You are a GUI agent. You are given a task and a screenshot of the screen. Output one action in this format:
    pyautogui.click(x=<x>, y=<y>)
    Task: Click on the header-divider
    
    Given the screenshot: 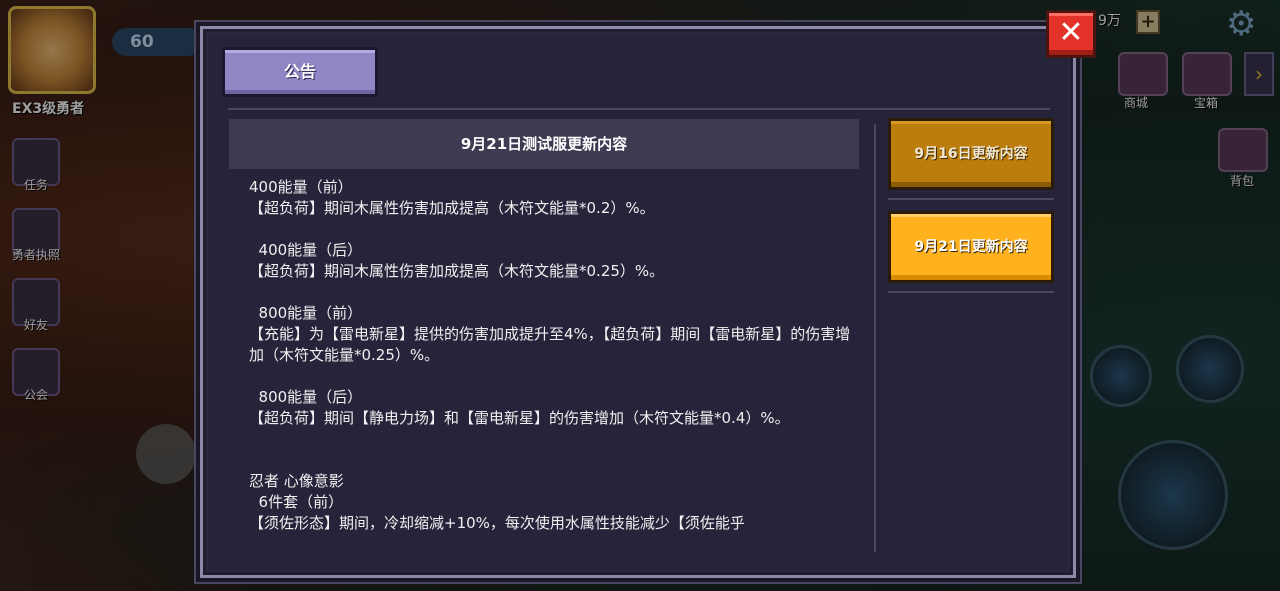 What is the action you would take?
    pyautogui.click(x=639, y=109)
    